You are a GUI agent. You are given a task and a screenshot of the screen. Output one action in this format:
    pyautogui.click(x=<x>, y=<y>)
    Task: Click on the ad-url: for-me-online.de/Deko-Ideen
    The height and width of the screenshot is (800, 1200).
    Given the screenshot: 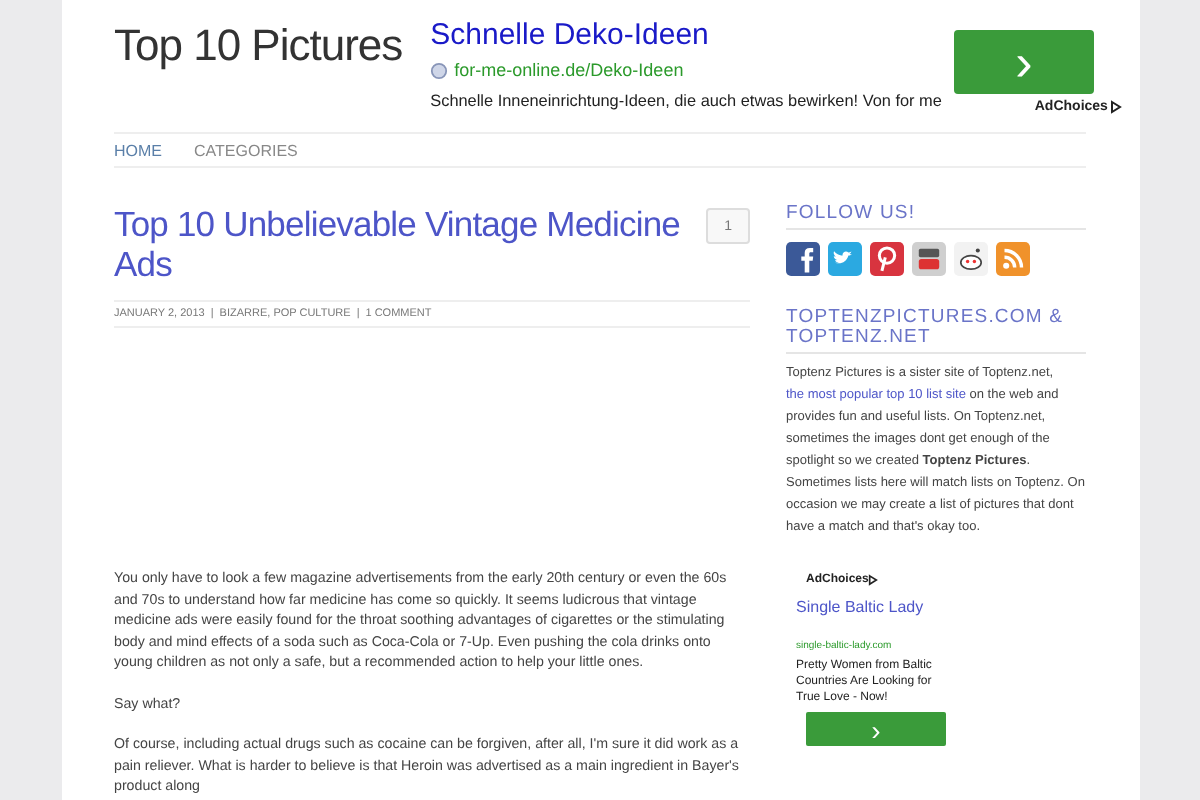 What is the action you would take?
    pyautogui.click(x=569, y=70)
    